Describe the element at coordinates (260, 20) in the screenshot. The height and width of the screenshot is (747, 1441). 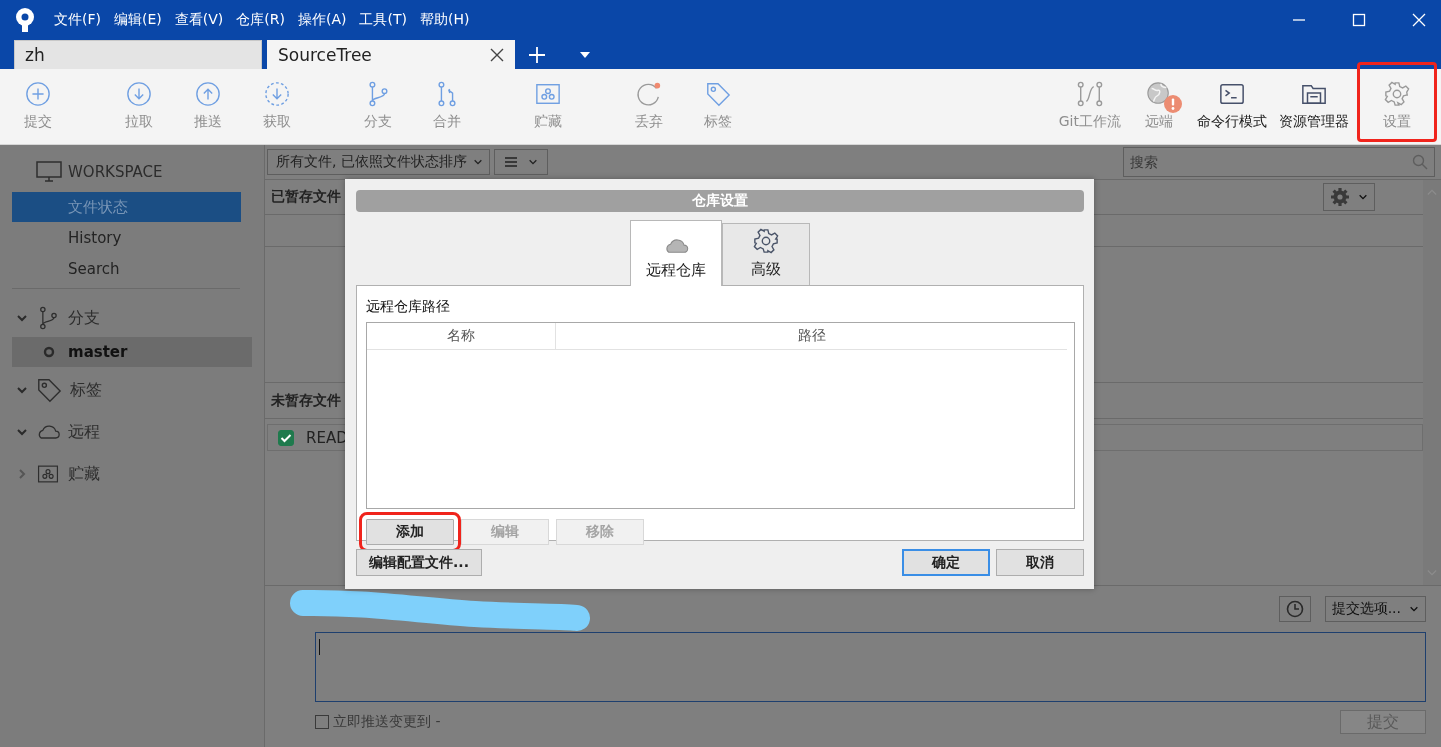
I see `menu-item: 仓库(R)` at that location.